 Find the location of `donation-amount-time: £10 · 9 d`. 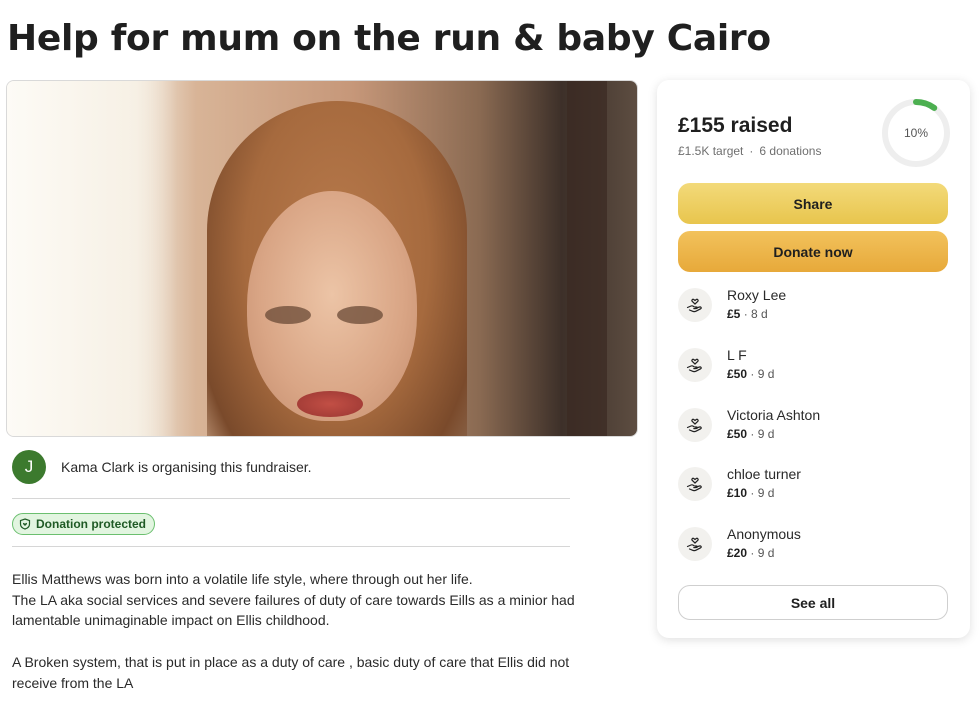

donation-amount-time: £10 · 9 d is located at coordinates (764, 493).